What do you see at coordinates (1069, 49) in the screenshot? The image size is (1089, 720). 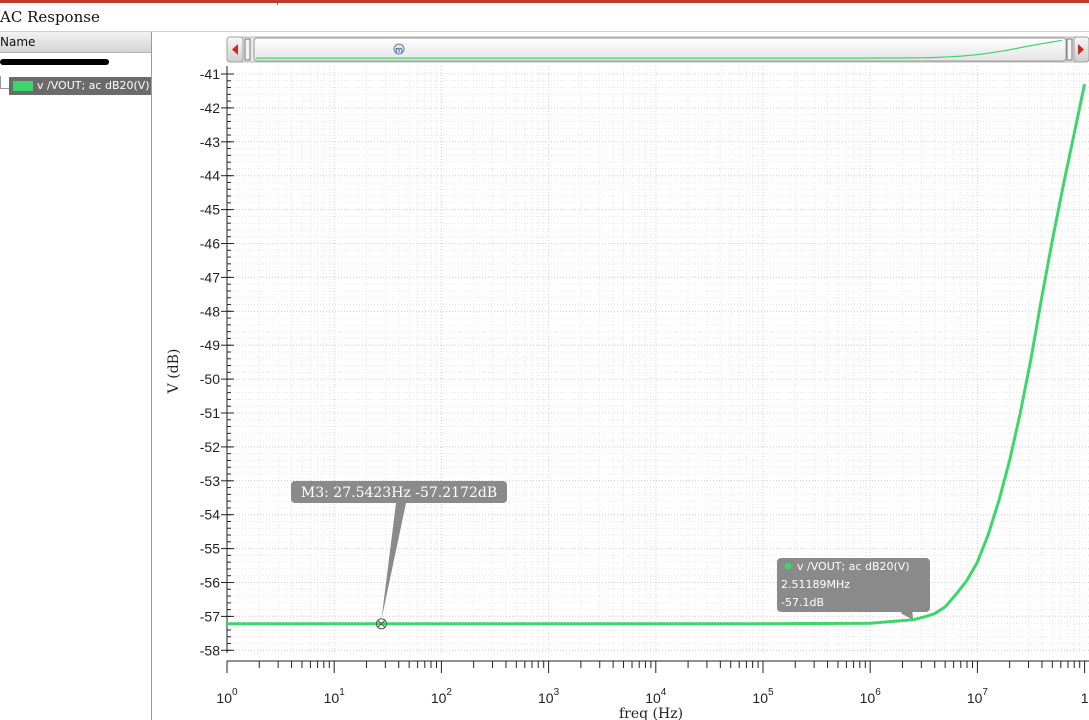 I see `scroll-right-handle` at bounding box center [1069, 49].